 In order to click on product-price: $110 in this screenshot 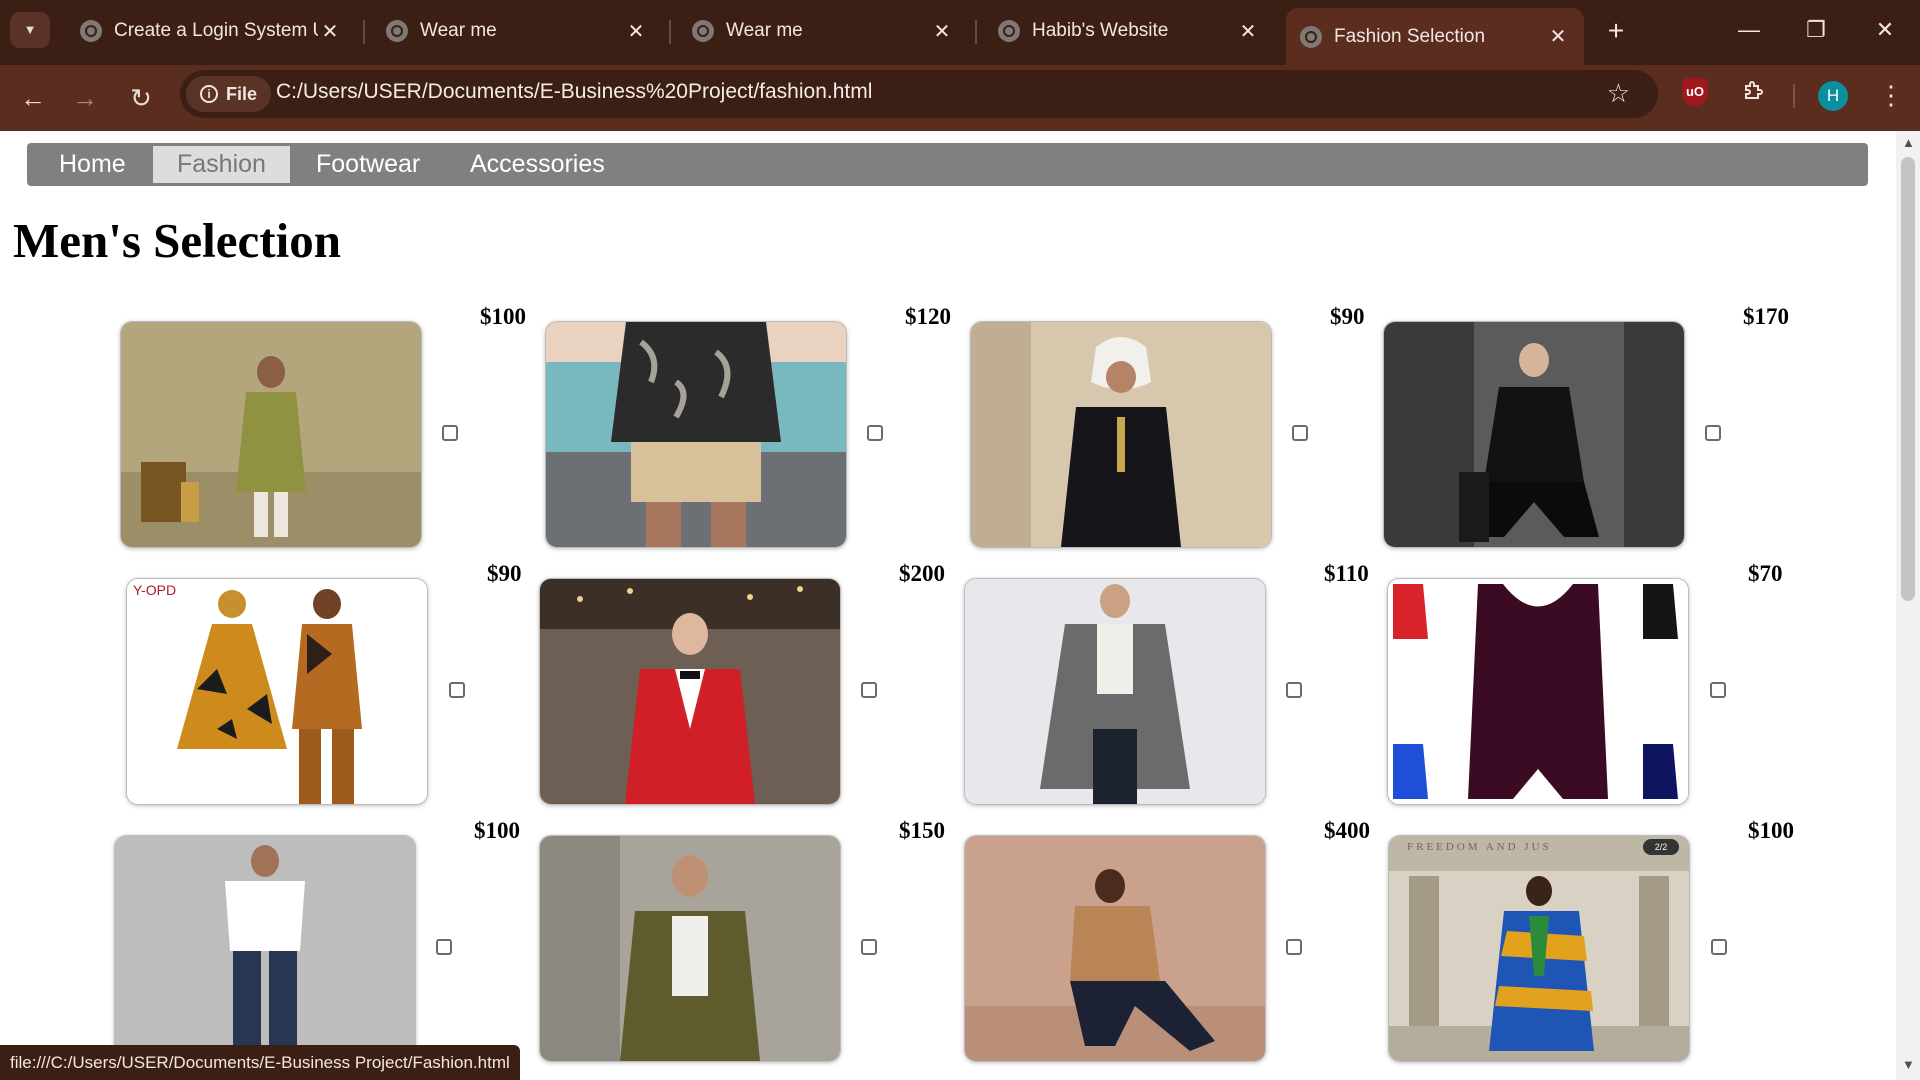, I will do `click(1346, 573)`.